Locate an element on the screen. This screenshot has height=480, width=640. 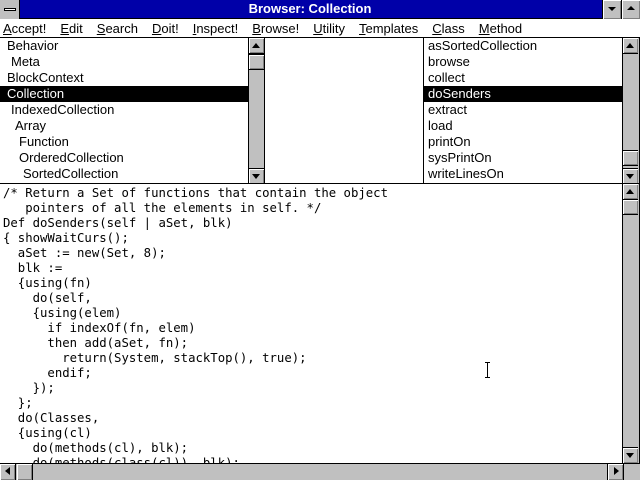
code-line: if indexOf(fn, elem) is located at coordinates (99, 328).